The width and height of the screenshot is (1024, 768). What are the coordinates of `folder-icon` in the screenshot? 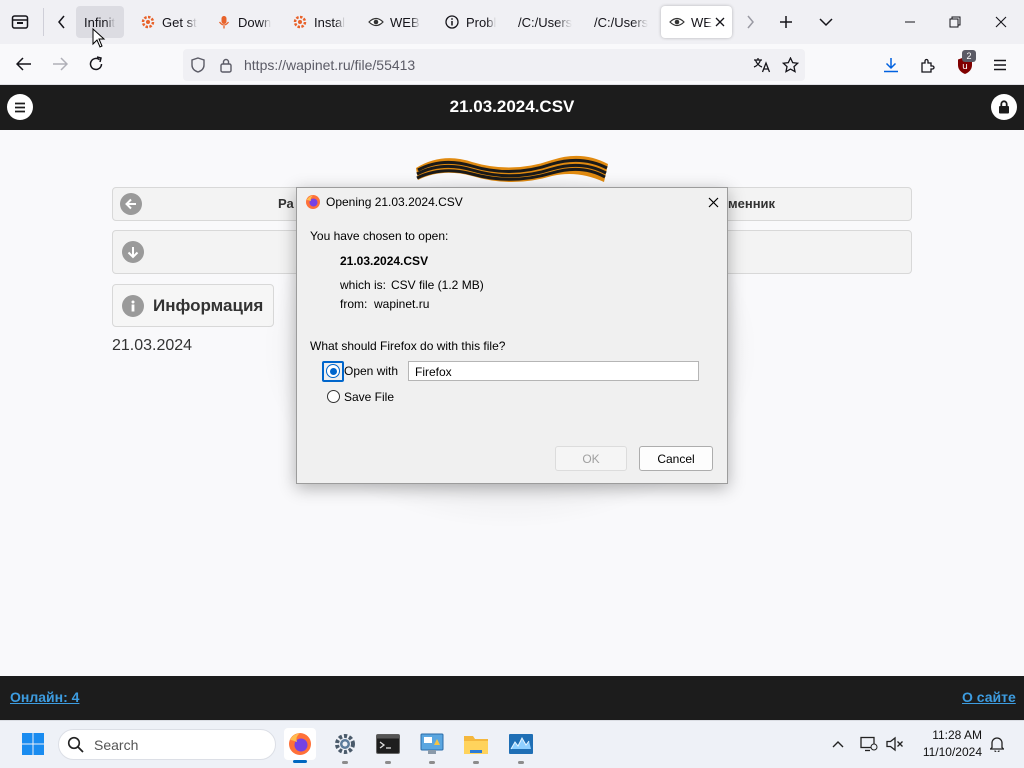 It's located at (476, 745).